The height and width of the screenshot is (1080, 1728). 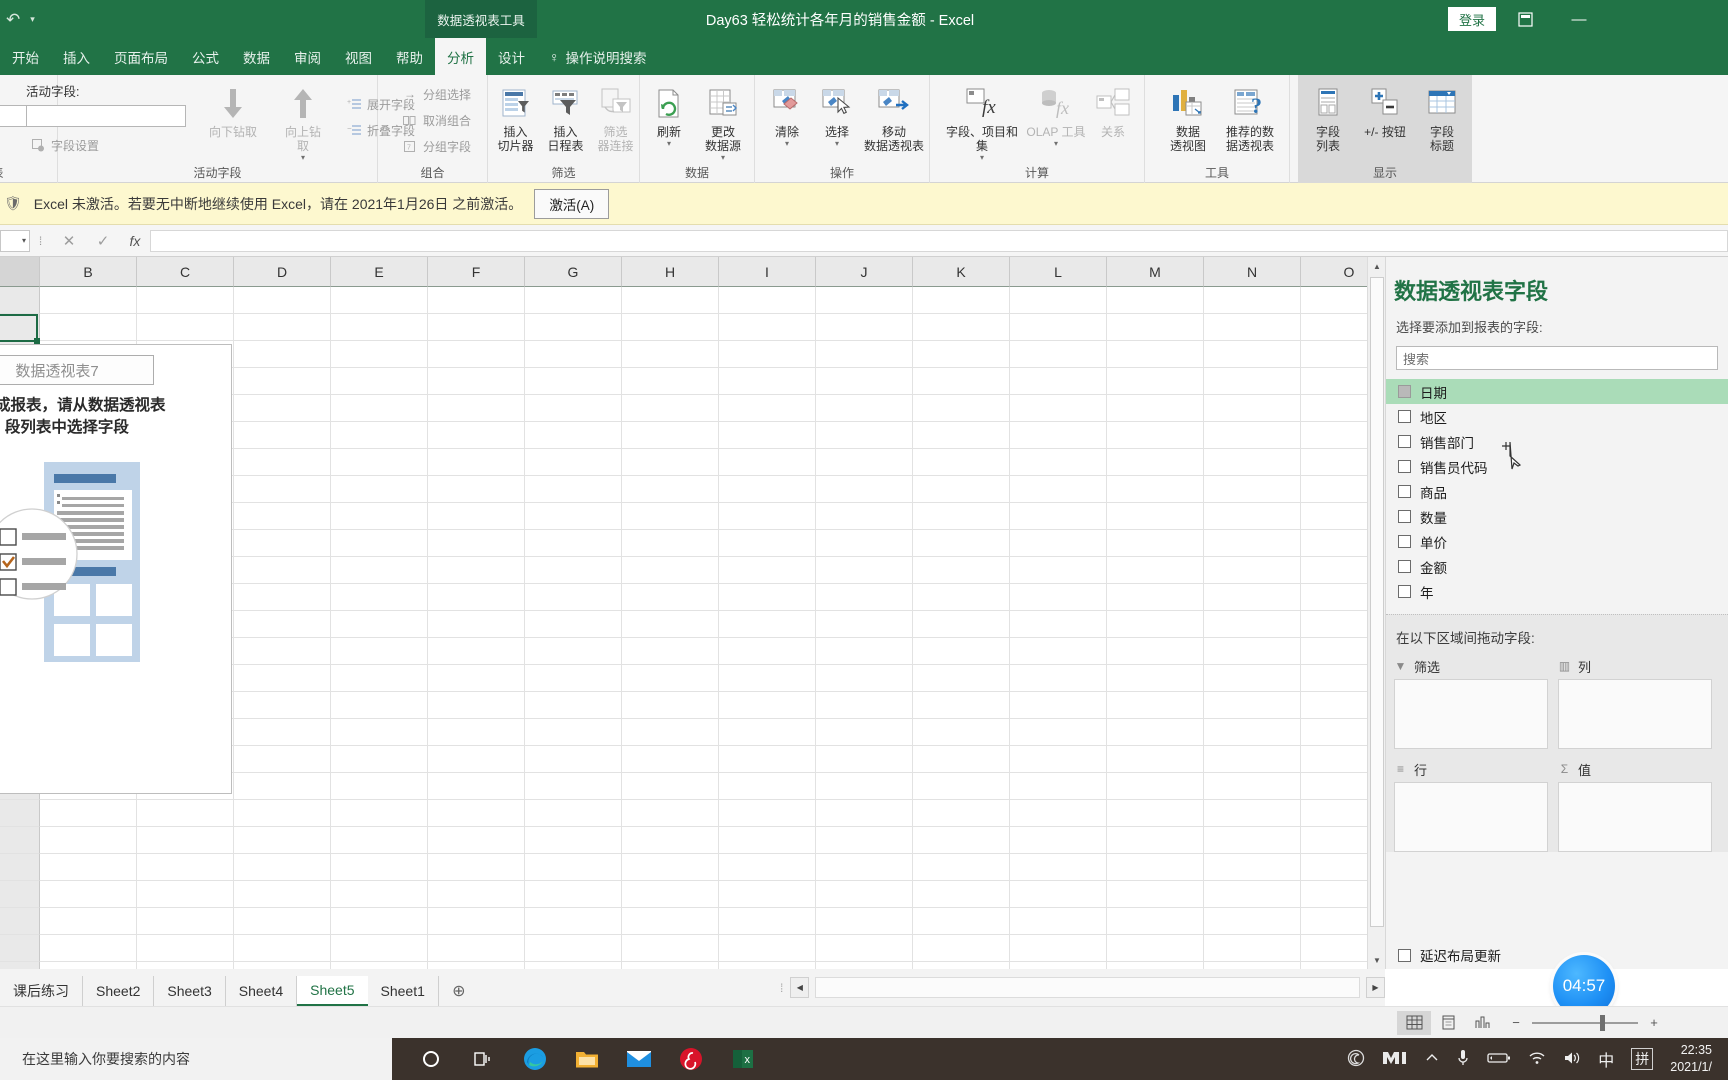 I want to click on insert-timeline-button: 插入 日程表, so click(x=566, y=117).